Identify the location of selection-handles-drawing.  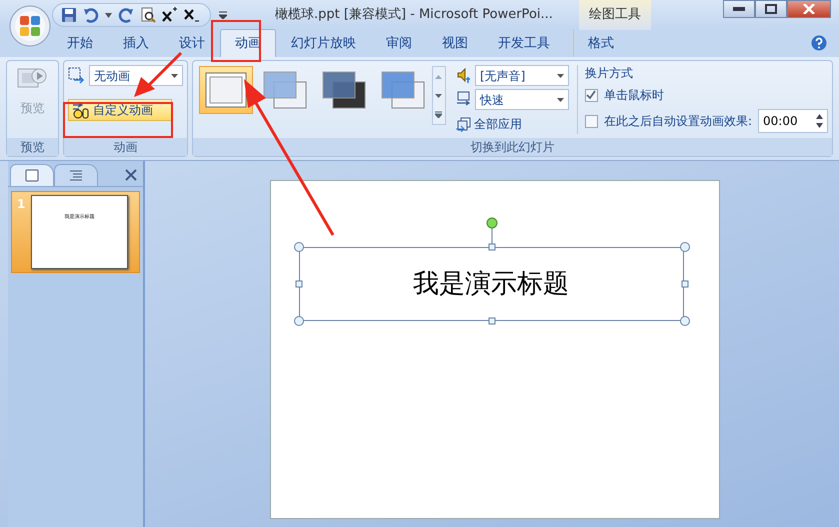
(492, 272).